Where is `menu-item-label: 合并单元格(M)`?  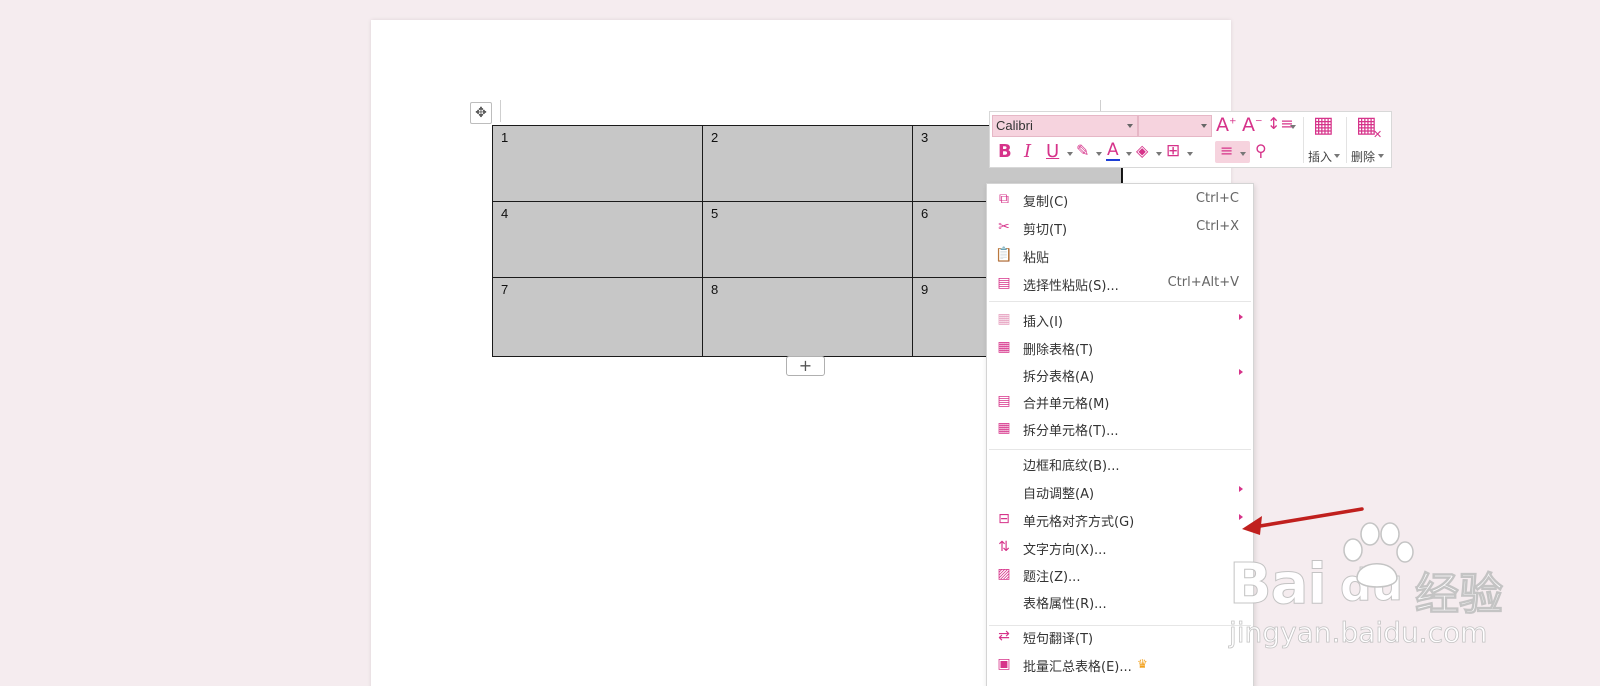
menu-item-label: 合并单元格(M) is located at coordinates (1066, 404).